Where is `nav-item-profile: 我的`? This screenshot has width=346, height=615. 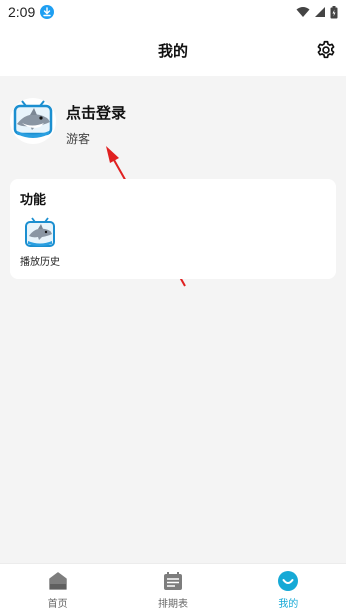 nav-item-profile: 我的 is located at coordinates (288, 589).